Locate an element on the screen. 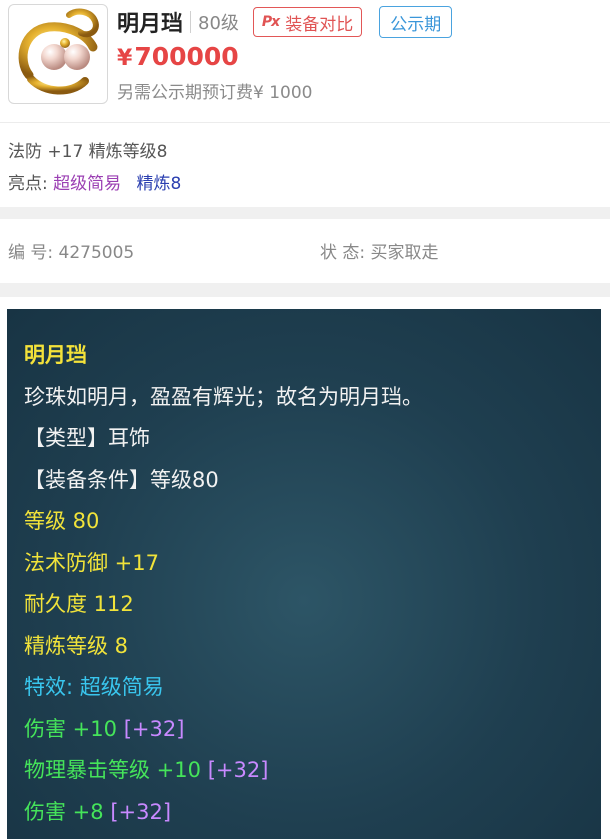  detail-refine: 精炼等级 8 is located at coordinates (76, 645).